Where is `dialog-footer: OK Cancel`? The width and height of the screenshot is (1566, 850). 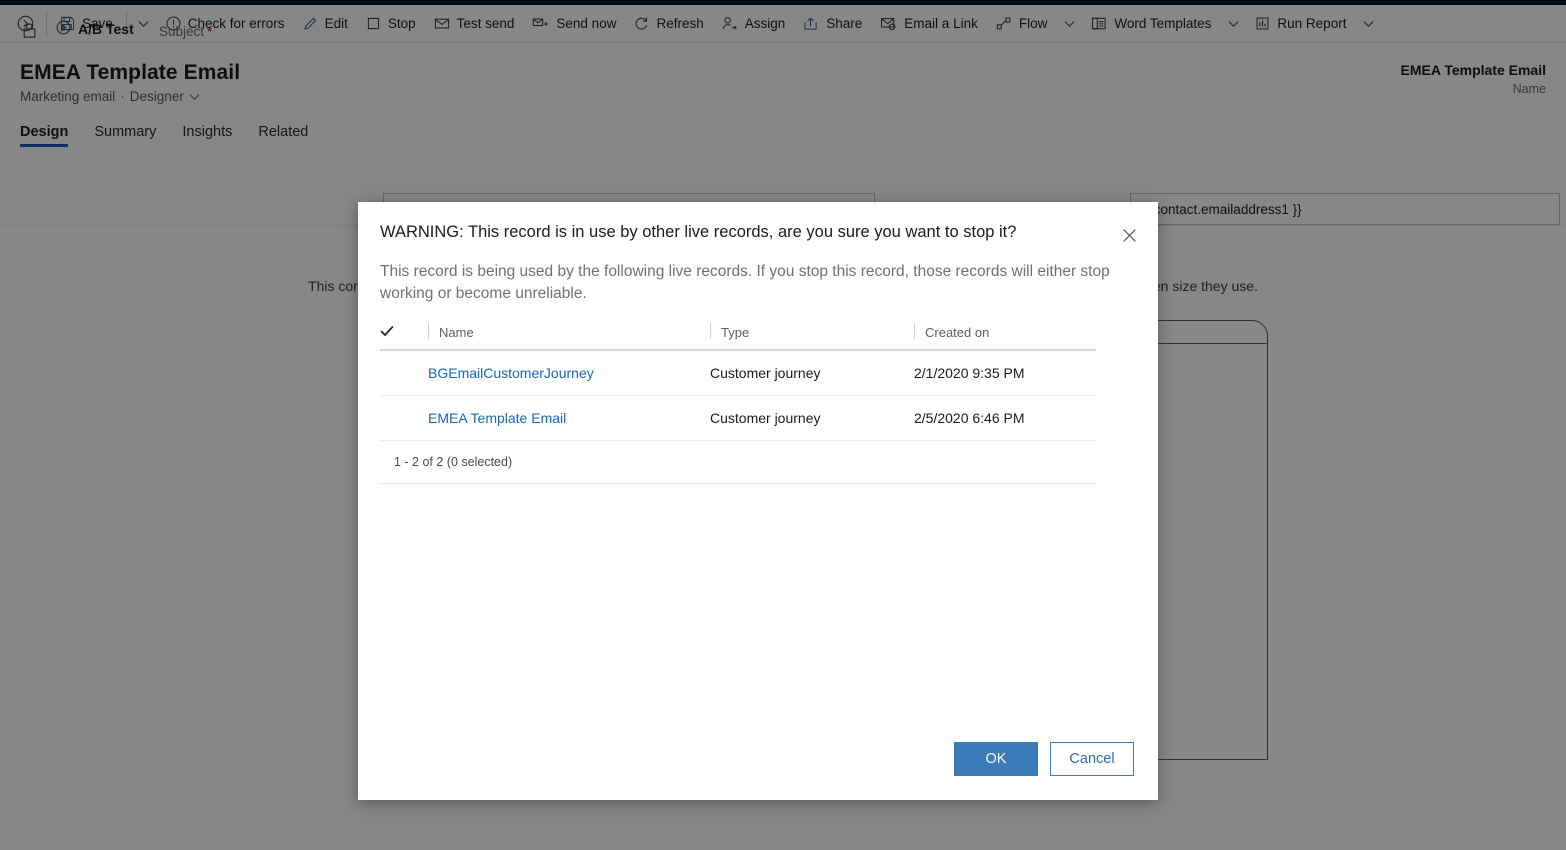 dialog-footer: OK Cancel is located at coordinates (758, 771).